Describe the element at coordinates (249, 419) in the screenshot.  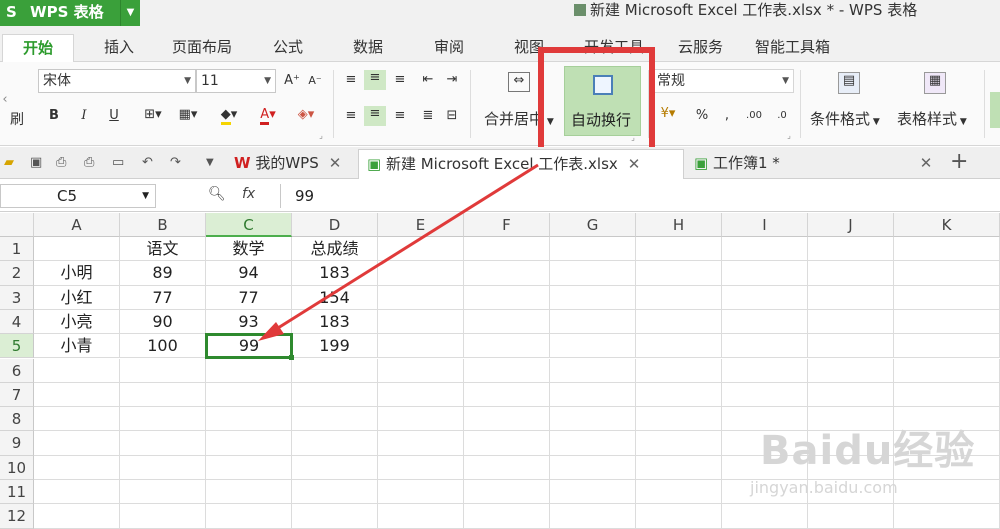
I see `cell-C8` at that location.